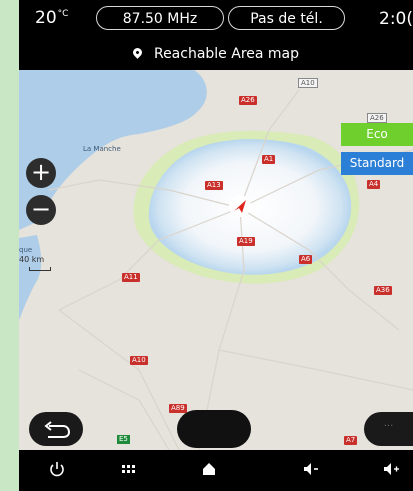 The image size is (413, 491). What do you see at coordinates (248, 100) in the screenshot?
I see `road-label-a26-top: A26` at bounding box center [248, 100].